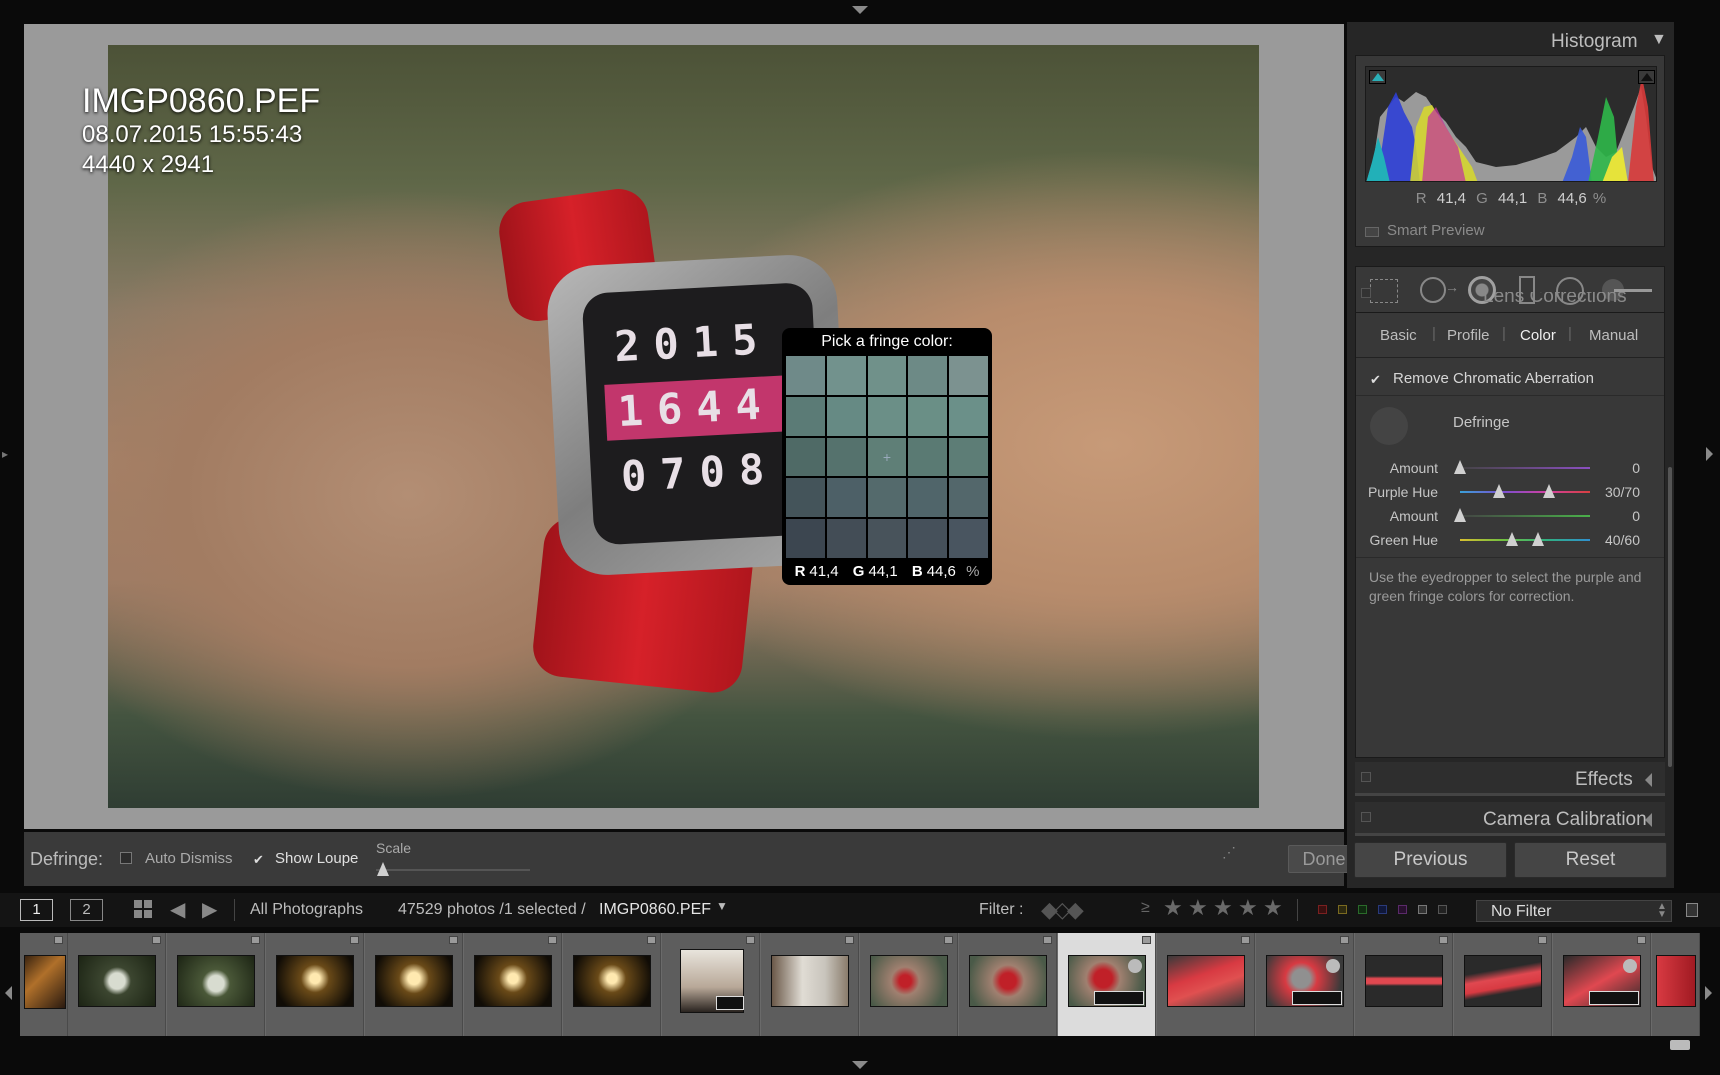 The width and height of the screenshot is (1720, 1075). What do you see at coordinates (1062, 910) in the screenshot?
I see `flag-filter-icons: ◆◇◆` at bounding box center [1062, 910].